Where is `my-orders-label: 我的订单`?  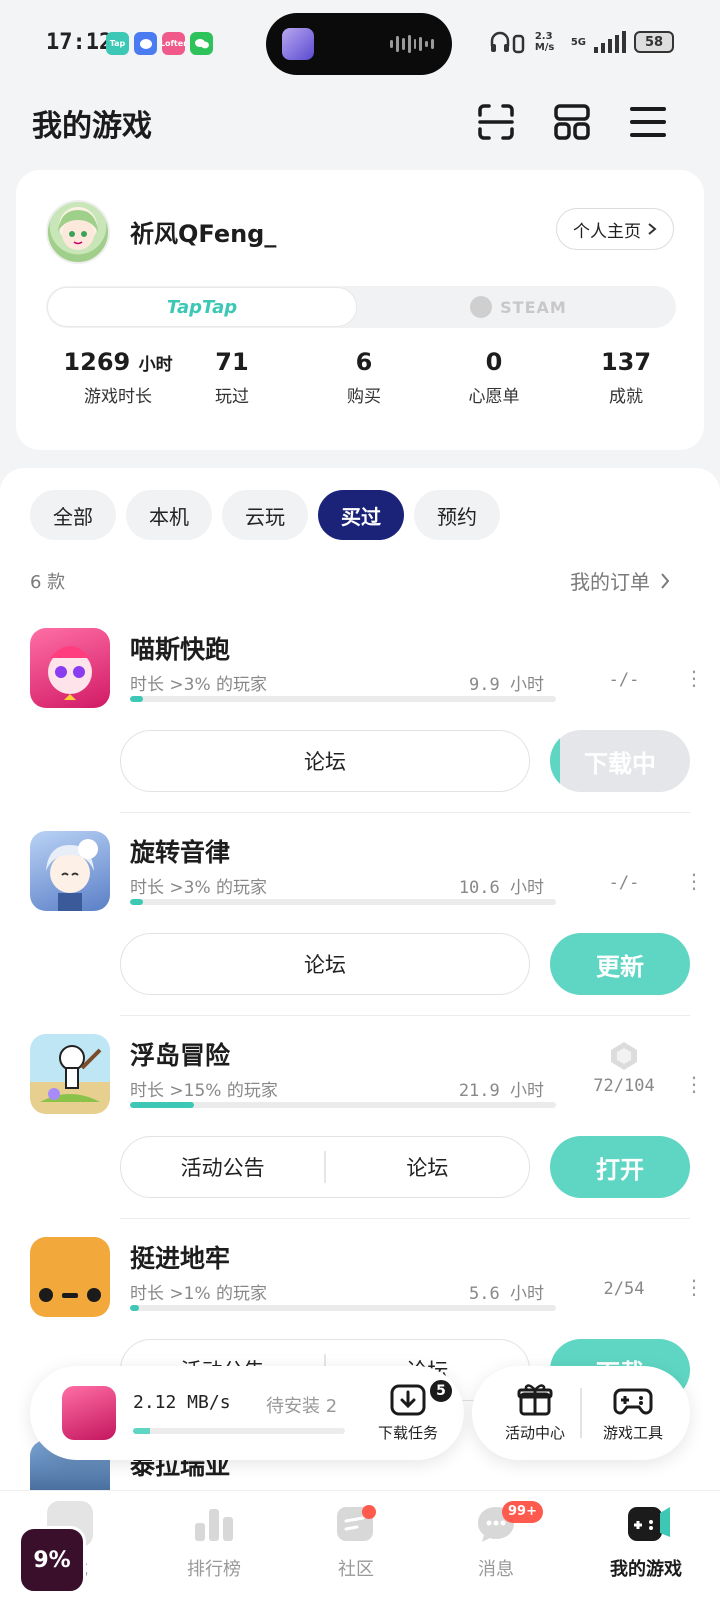
my-orders-label: 我的订单 is located at coordinates (610, 582).